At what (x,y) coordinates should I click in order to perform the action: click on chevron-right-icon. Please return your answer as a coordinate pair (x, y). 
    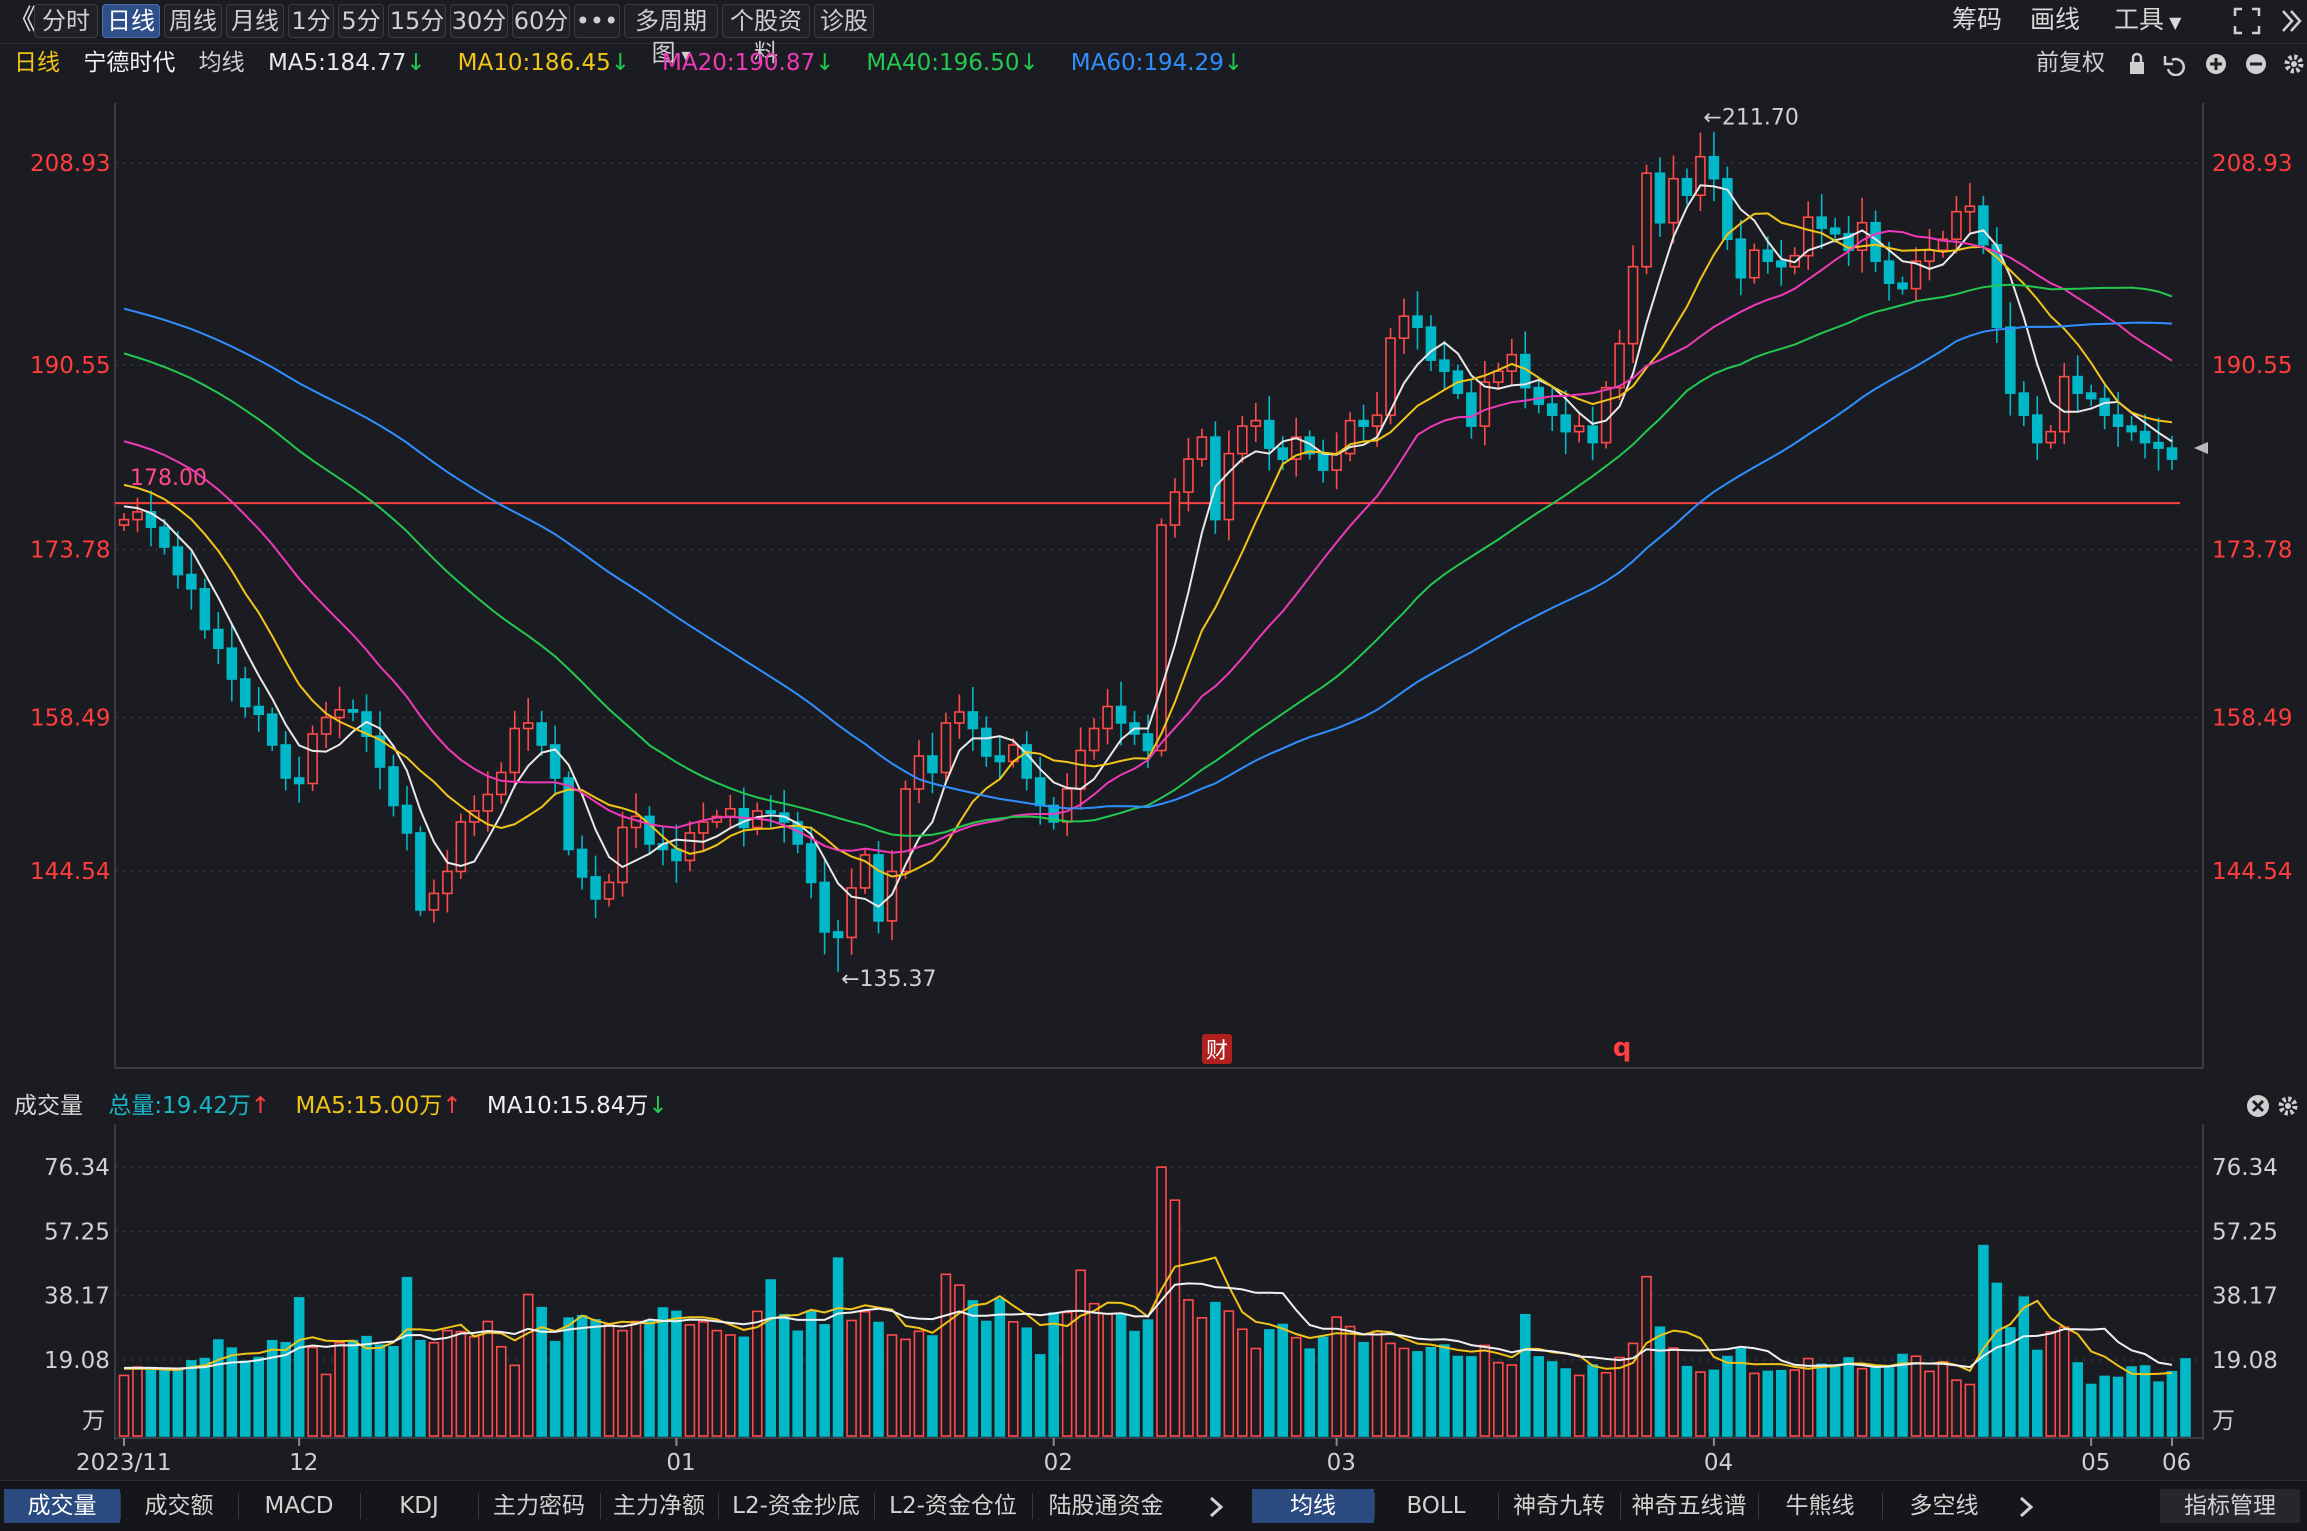
    Looking at the image, I should click on (2026, 1507).